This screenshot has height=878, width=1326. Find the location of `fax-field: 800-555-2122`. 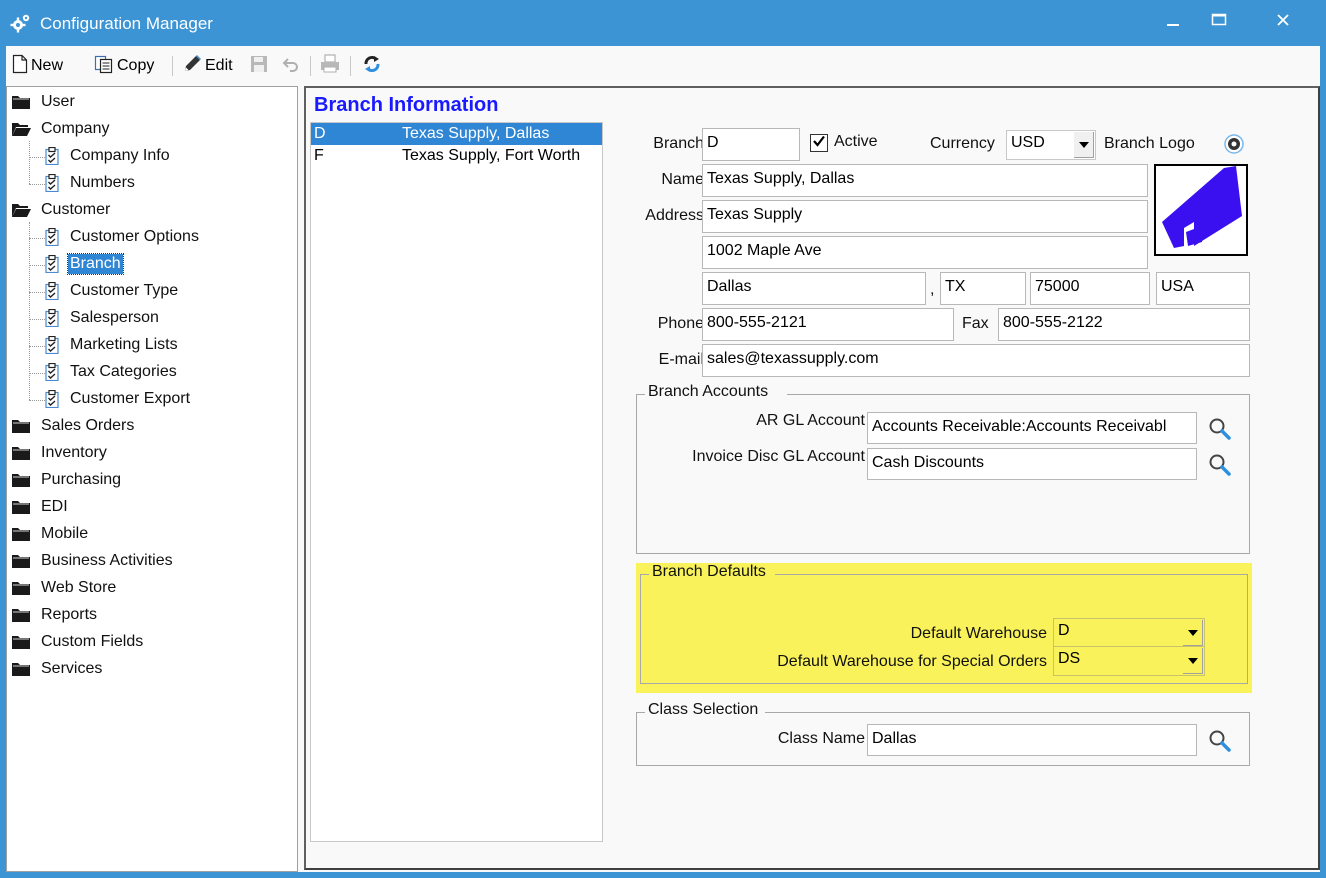

fax-field: 800-555-2122 is located at coordinates (1124, 324).